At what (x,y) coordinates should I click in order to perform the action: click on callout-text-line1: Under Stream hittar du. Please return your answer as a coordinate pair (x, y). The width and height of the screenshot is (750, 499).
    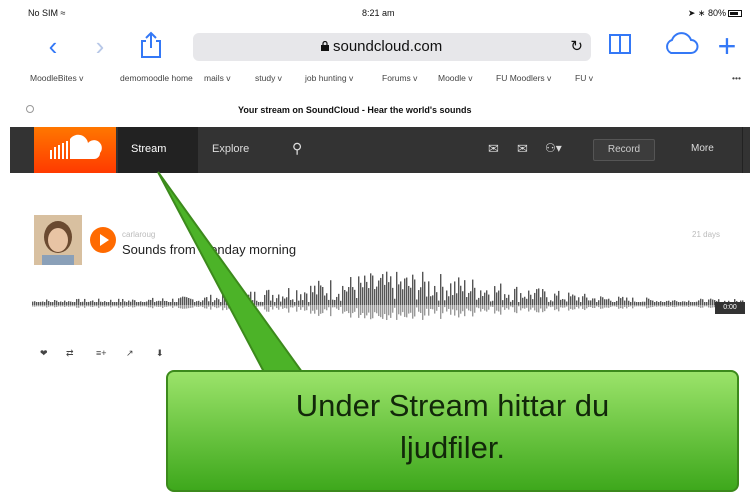
    Looking at the image, I should click on (452, 405).